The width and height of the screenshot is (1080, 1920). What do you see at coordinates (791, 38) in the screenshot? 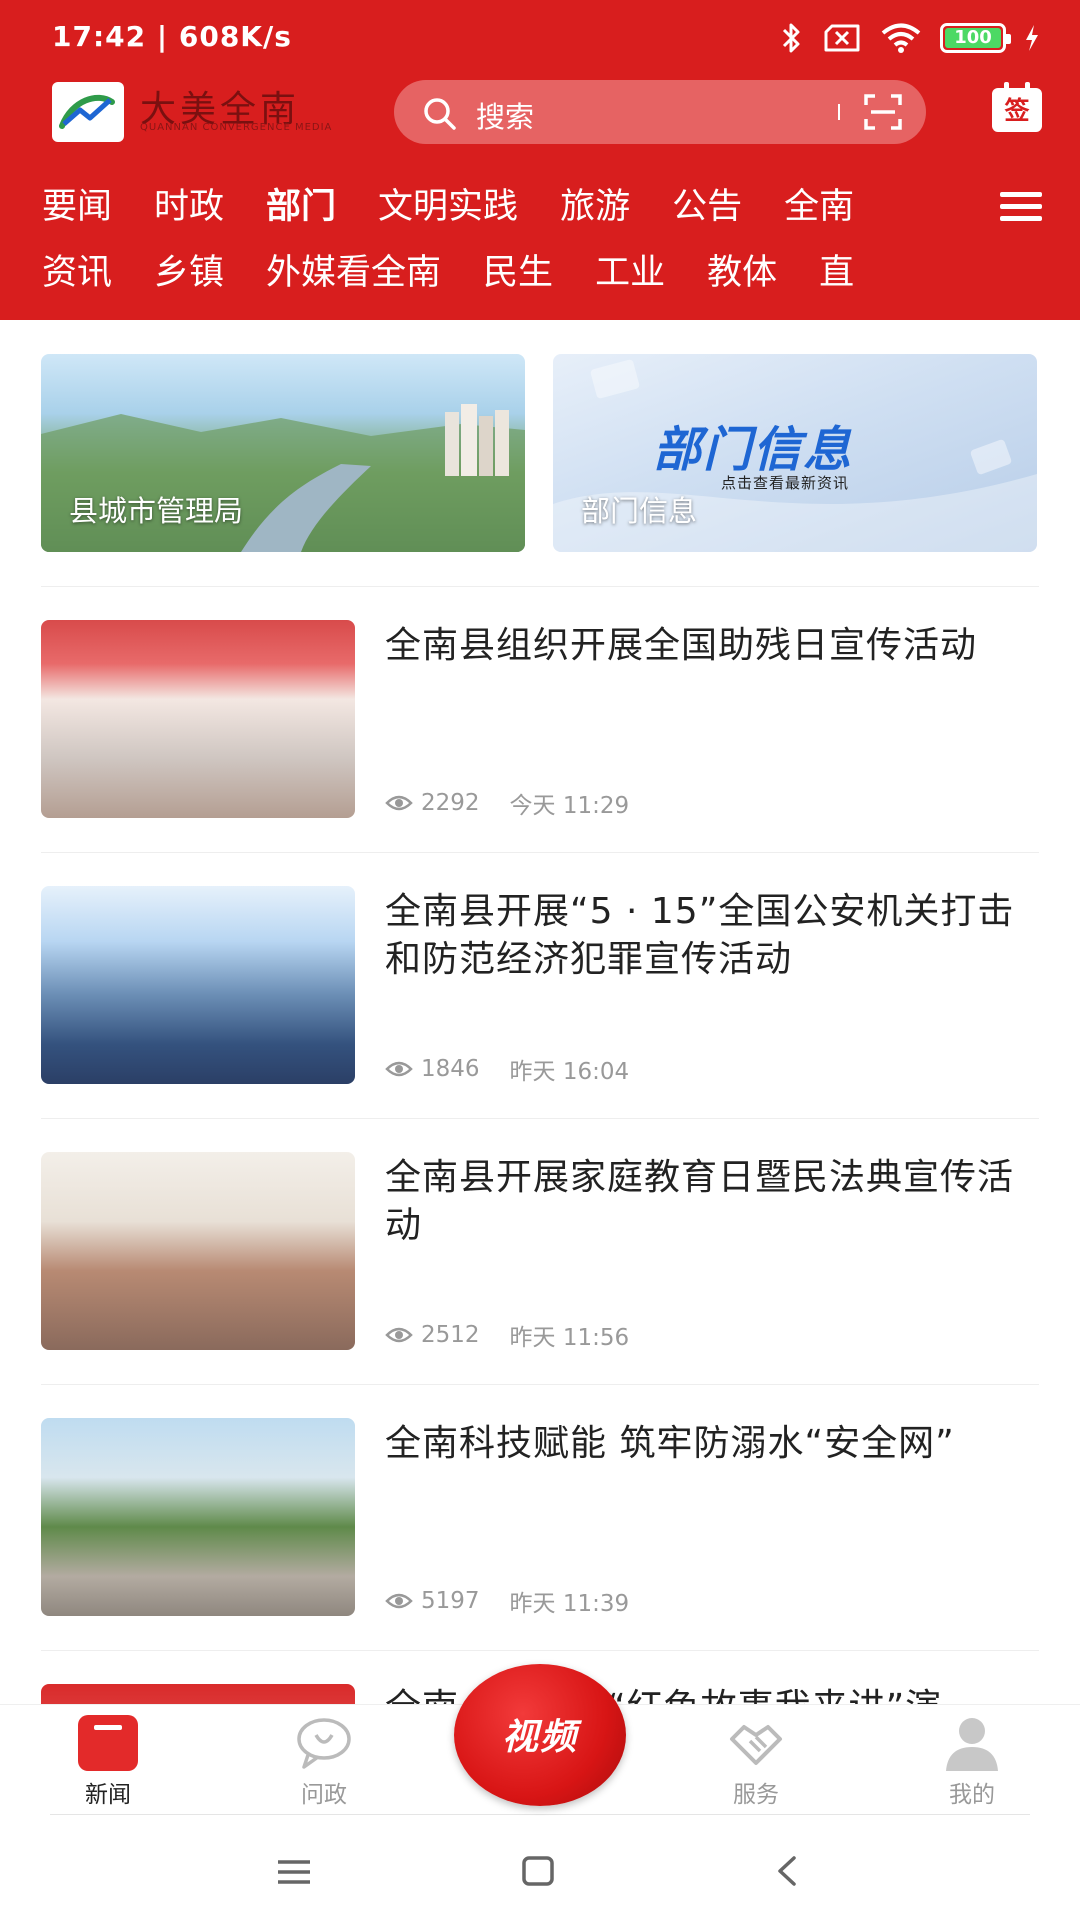
I see `bluetooth-icon` at bounding box center [791, 38].